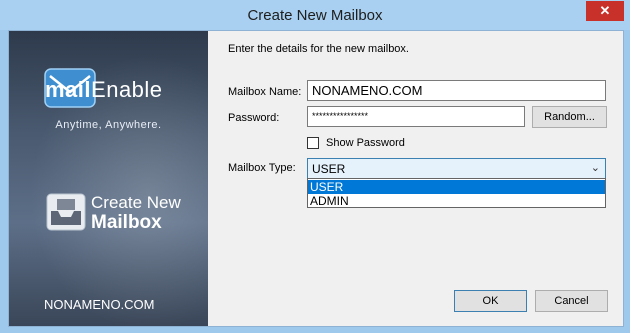  I want to click on logo-part-enable: Enable, so click(127, 89).